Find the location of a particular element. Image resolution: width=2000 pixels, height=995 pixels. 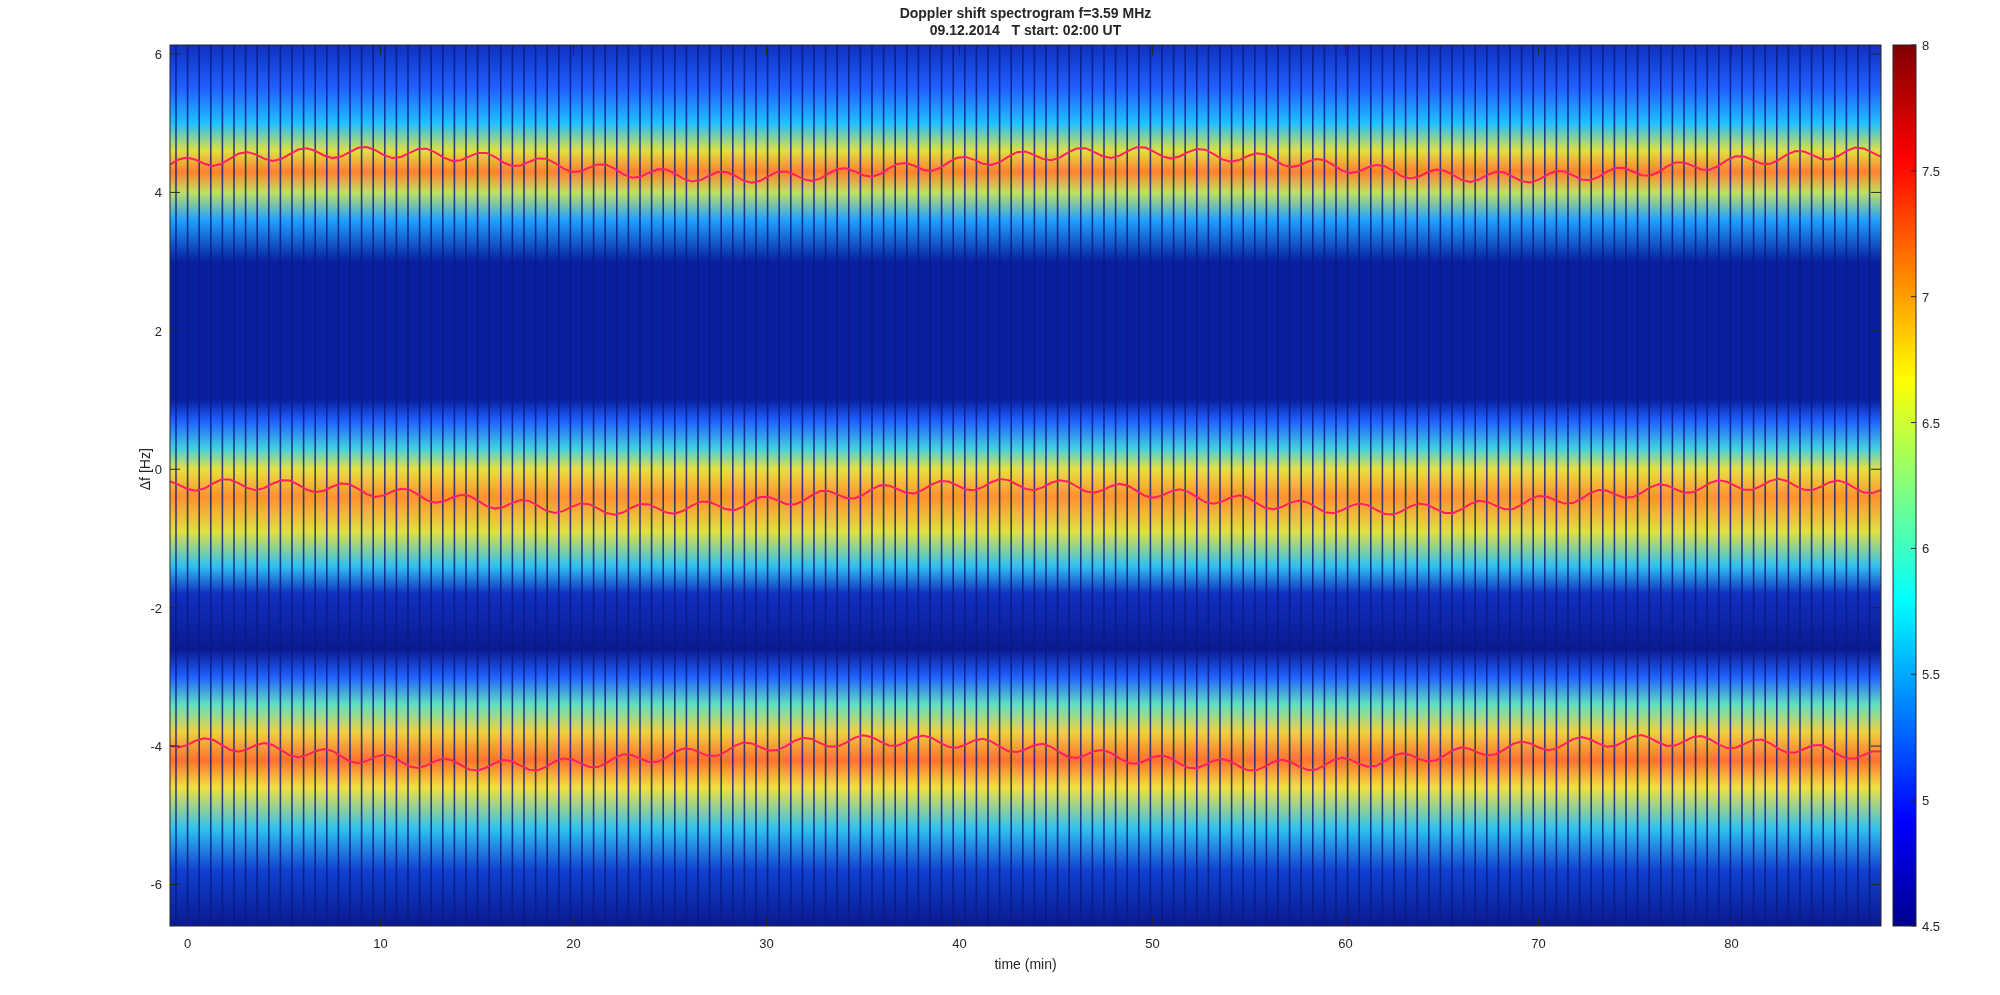

x-tick-label: 80 is located at coordinates (1731, 943).